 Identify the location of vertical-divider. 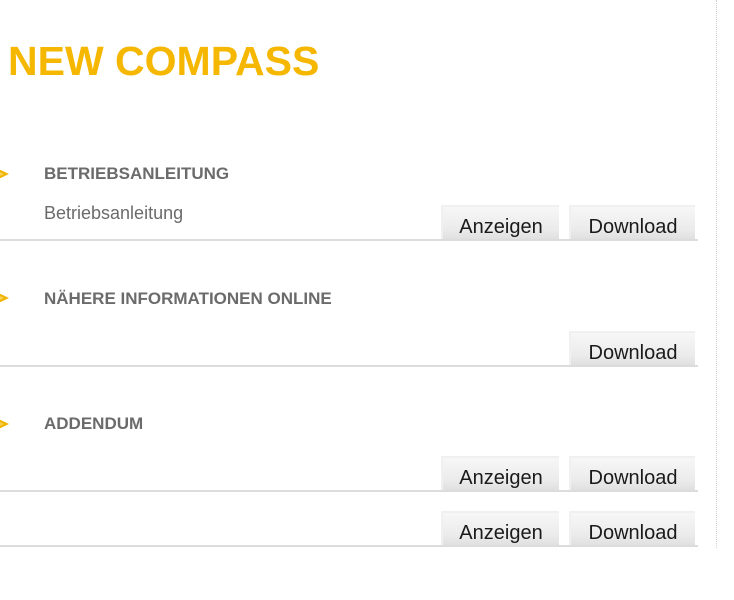
(716, 274).